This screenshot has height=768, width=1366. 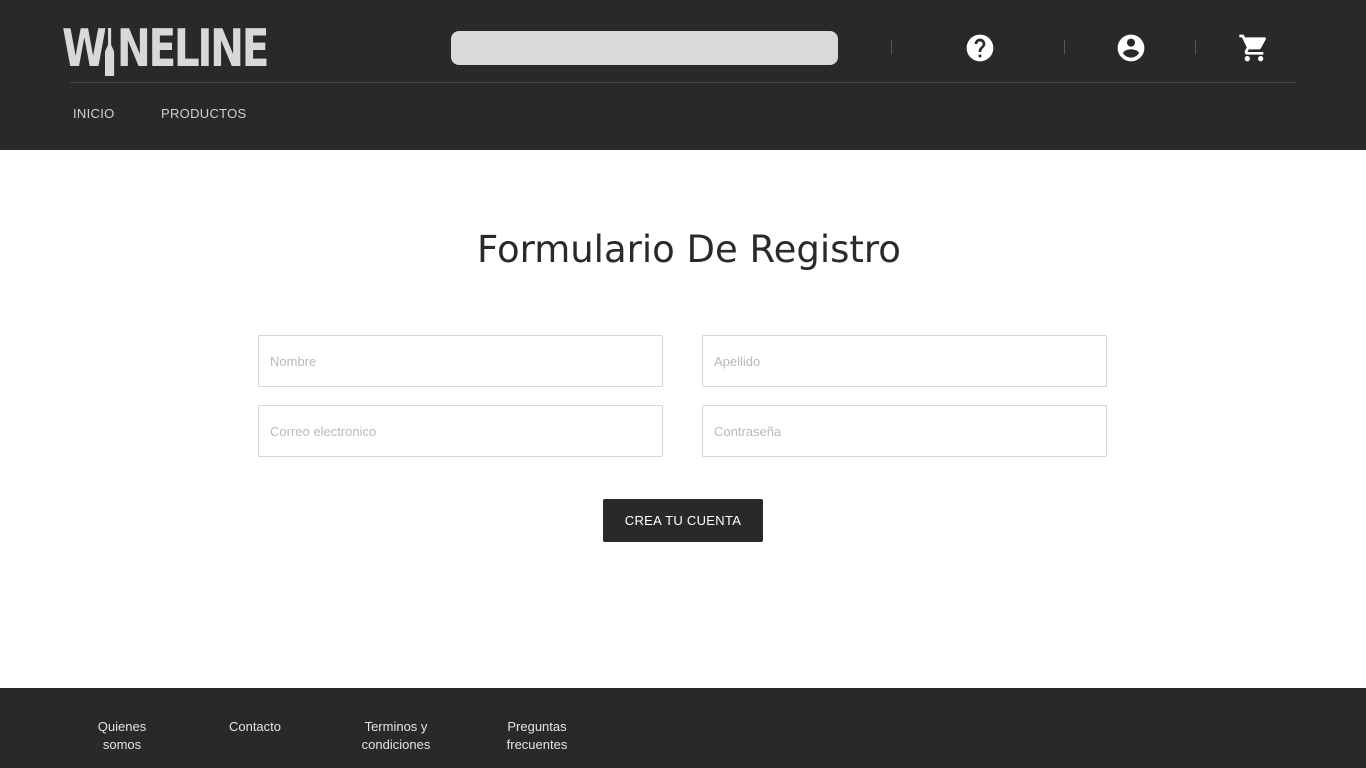 What do you see at coordinates (396, 736) in the screenshot?
I see `footer-link-terminos: Terminos y condiciones` at bounding box center [396, 736].